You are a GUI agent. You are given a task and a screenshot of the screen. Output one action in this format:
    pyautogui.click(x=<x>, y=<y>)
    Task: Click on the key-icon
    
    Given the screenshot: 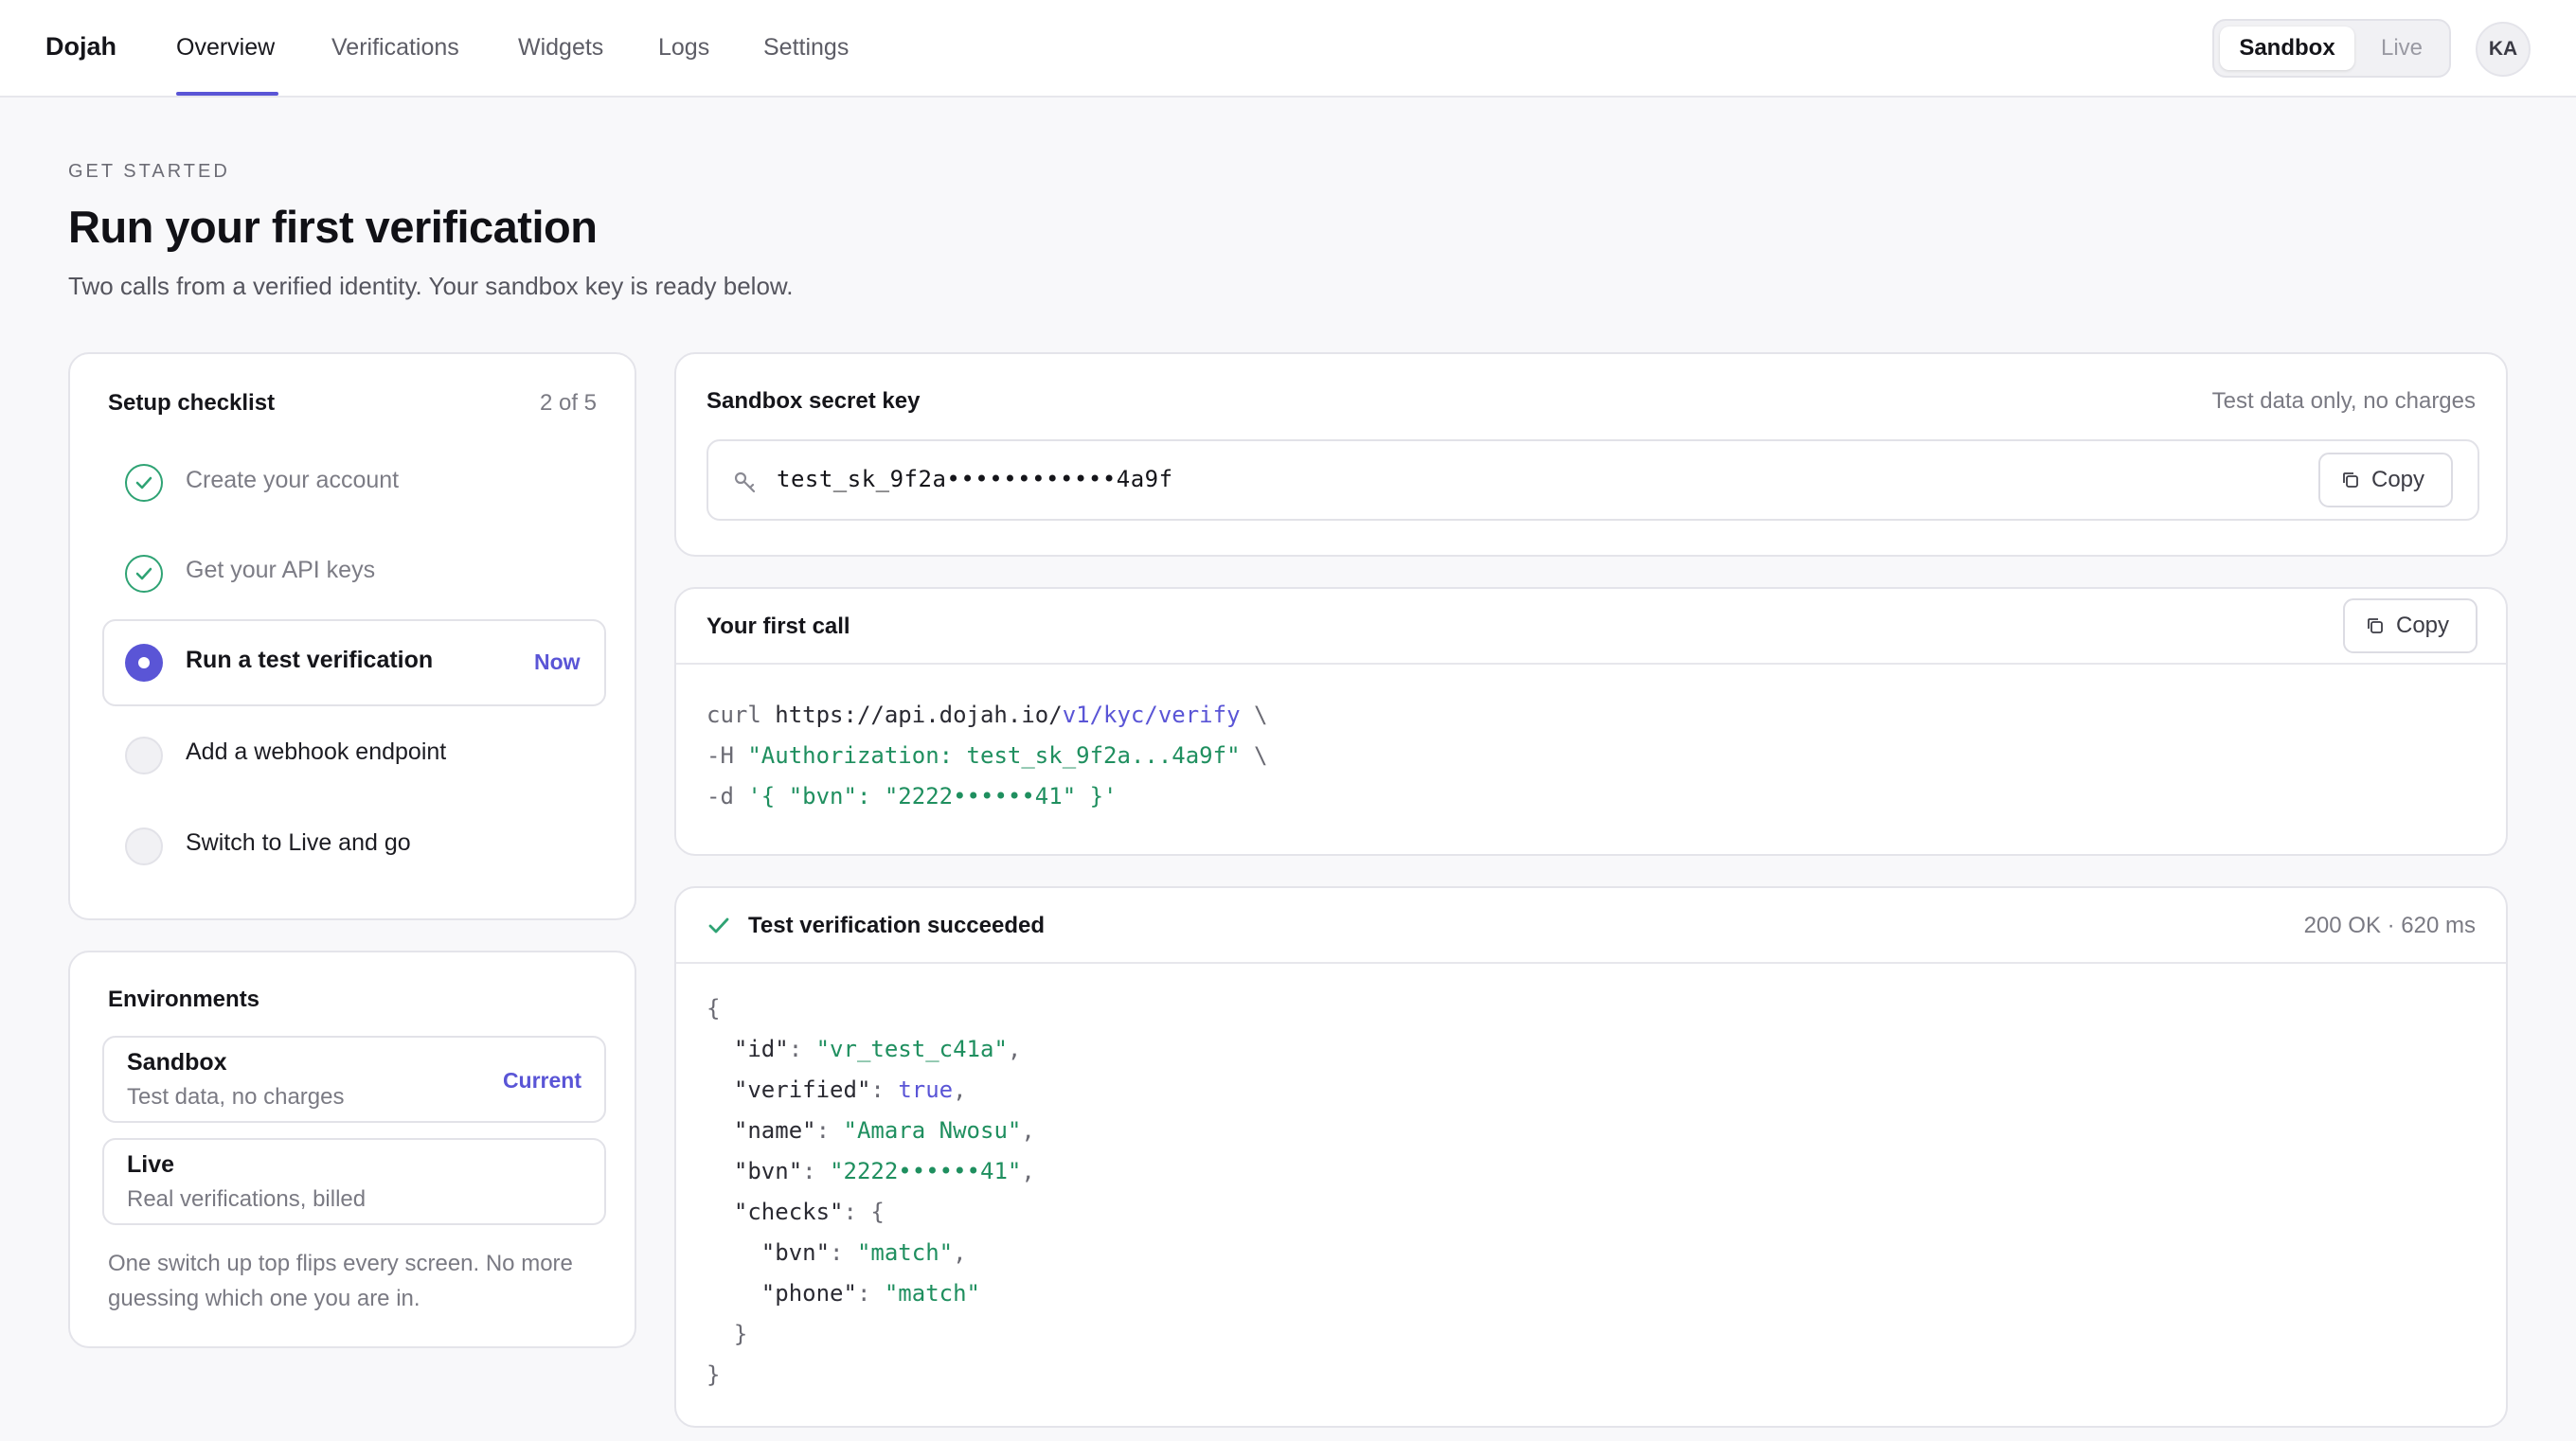 What is the action you would take?
    pyautogui.click(x=745, y=484)
    